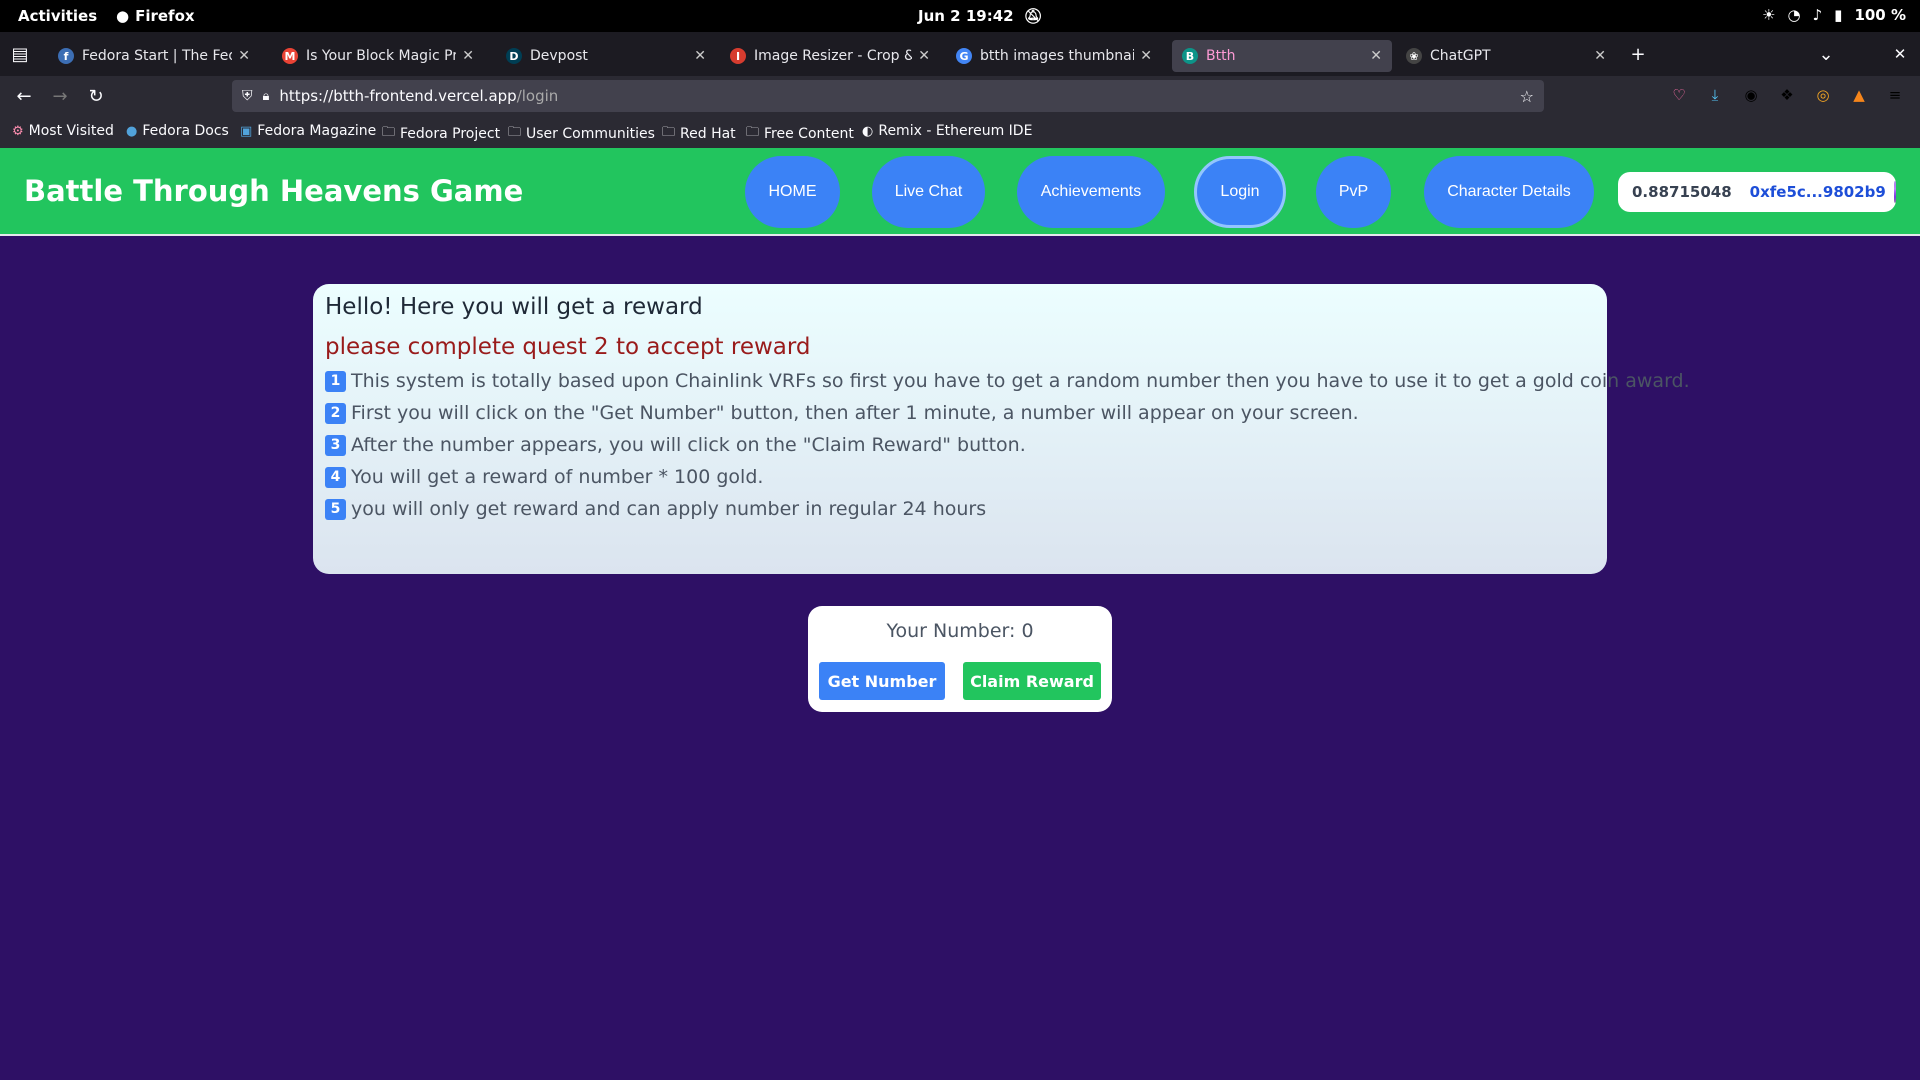 Image resolution: width=1920 pixels, height=1080 pixels. I want to click on nav-live-chat-button: Live Chat, so click(928, 192).